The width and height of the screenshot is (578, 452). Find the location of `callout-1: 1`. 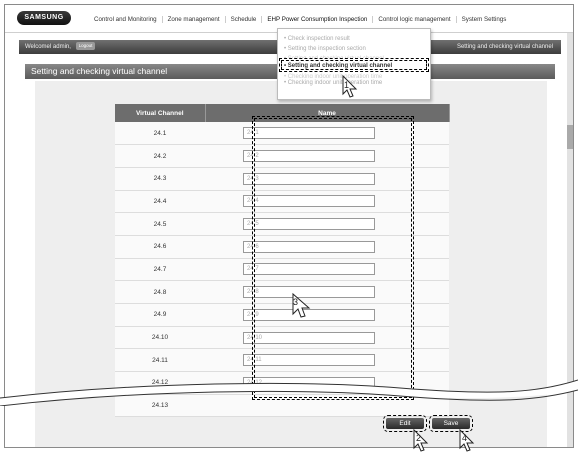

callout-1: 1 is located at coordinates (347, 85).